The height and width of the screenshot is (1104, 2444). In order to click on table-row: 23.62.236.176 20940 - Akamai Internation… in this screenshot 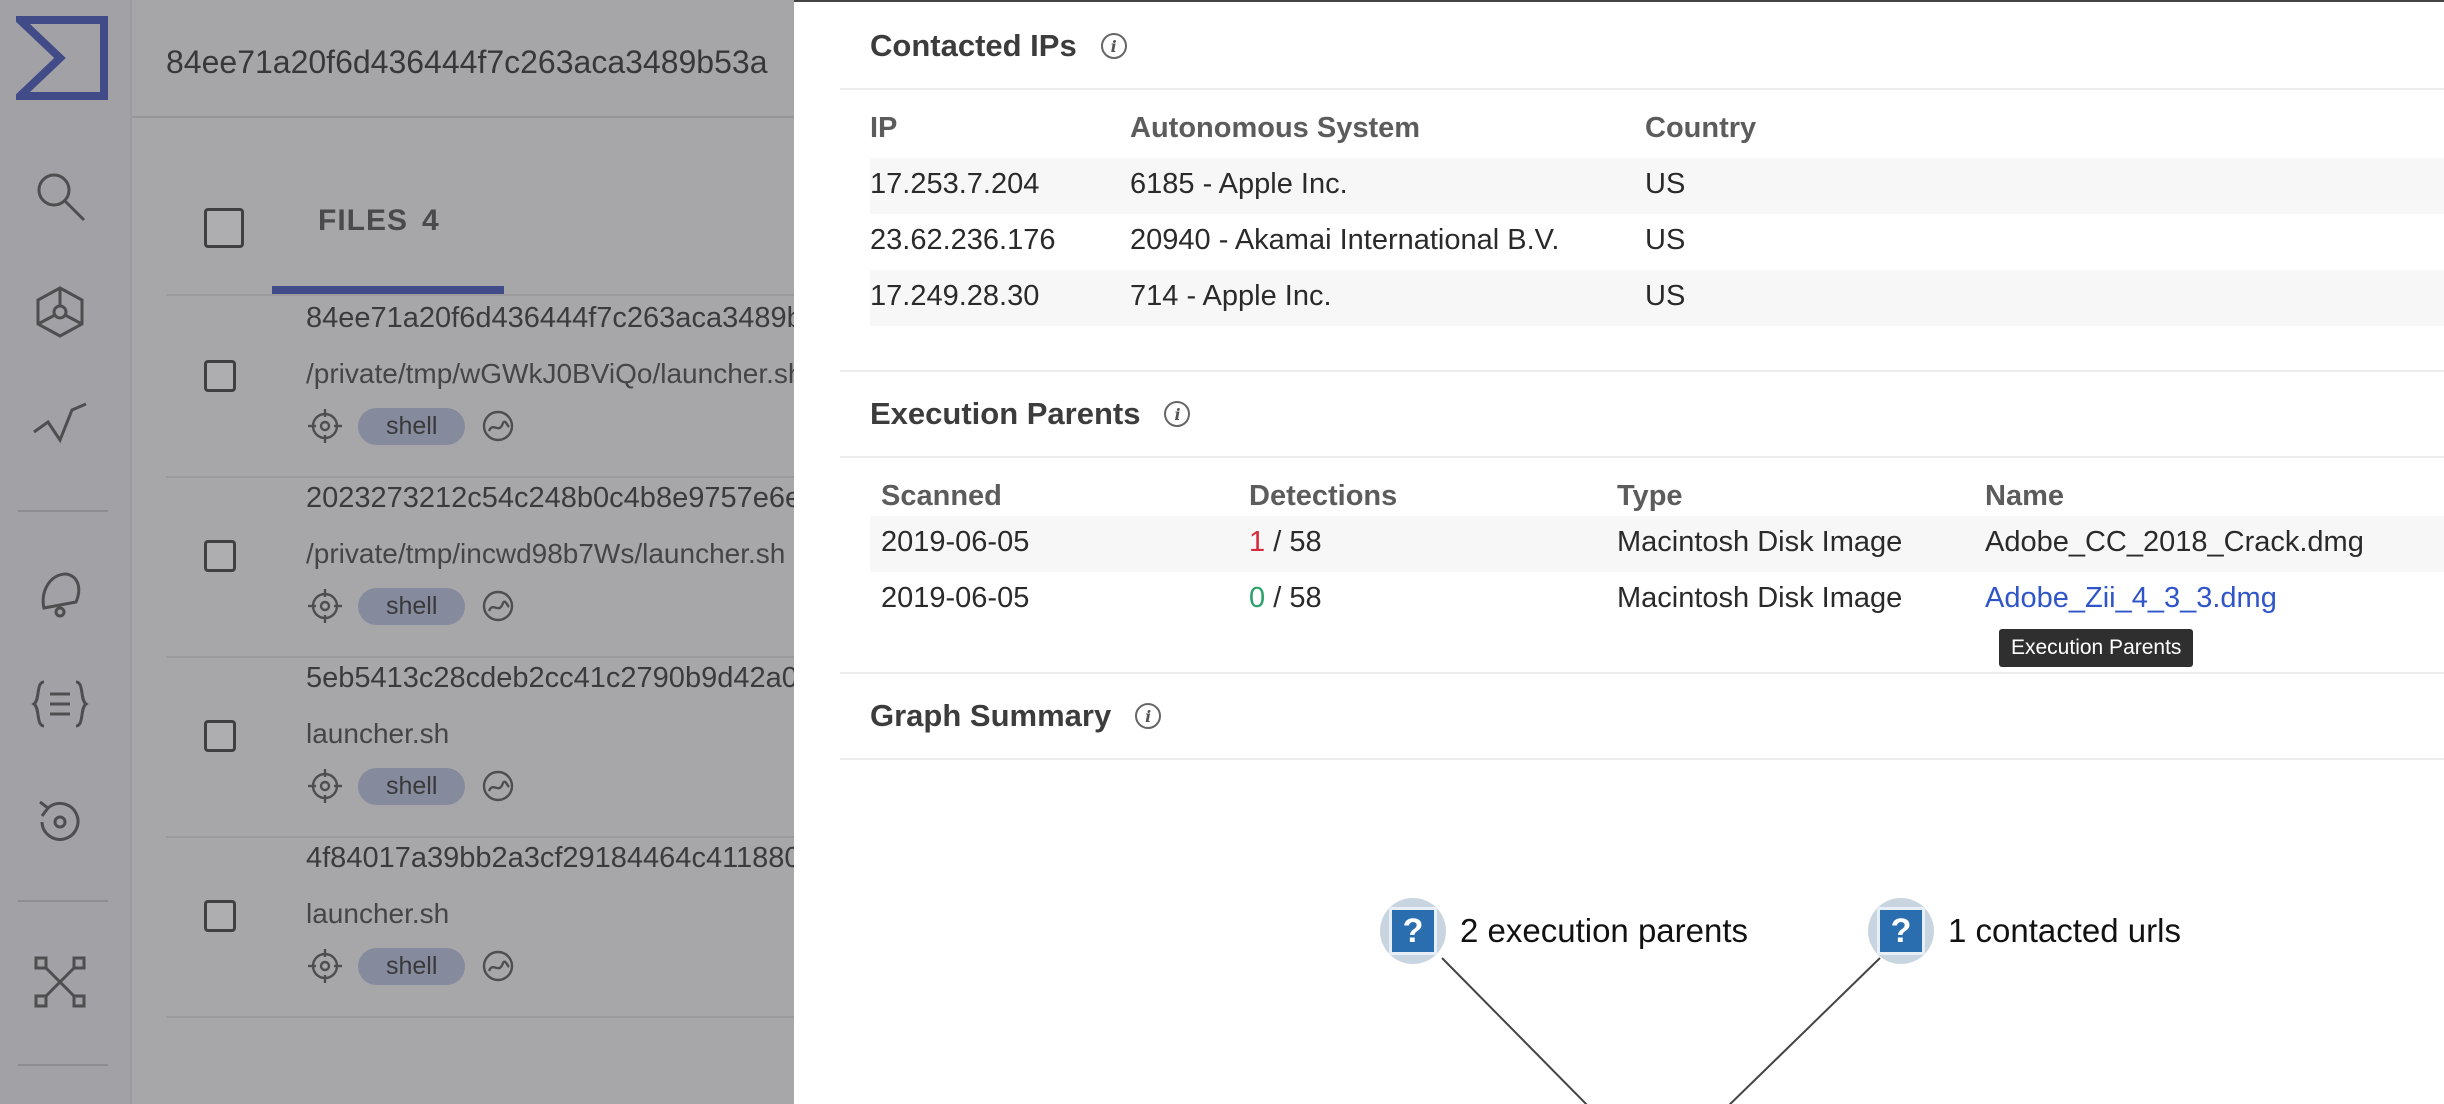, I will do `click(1657, 242)`.